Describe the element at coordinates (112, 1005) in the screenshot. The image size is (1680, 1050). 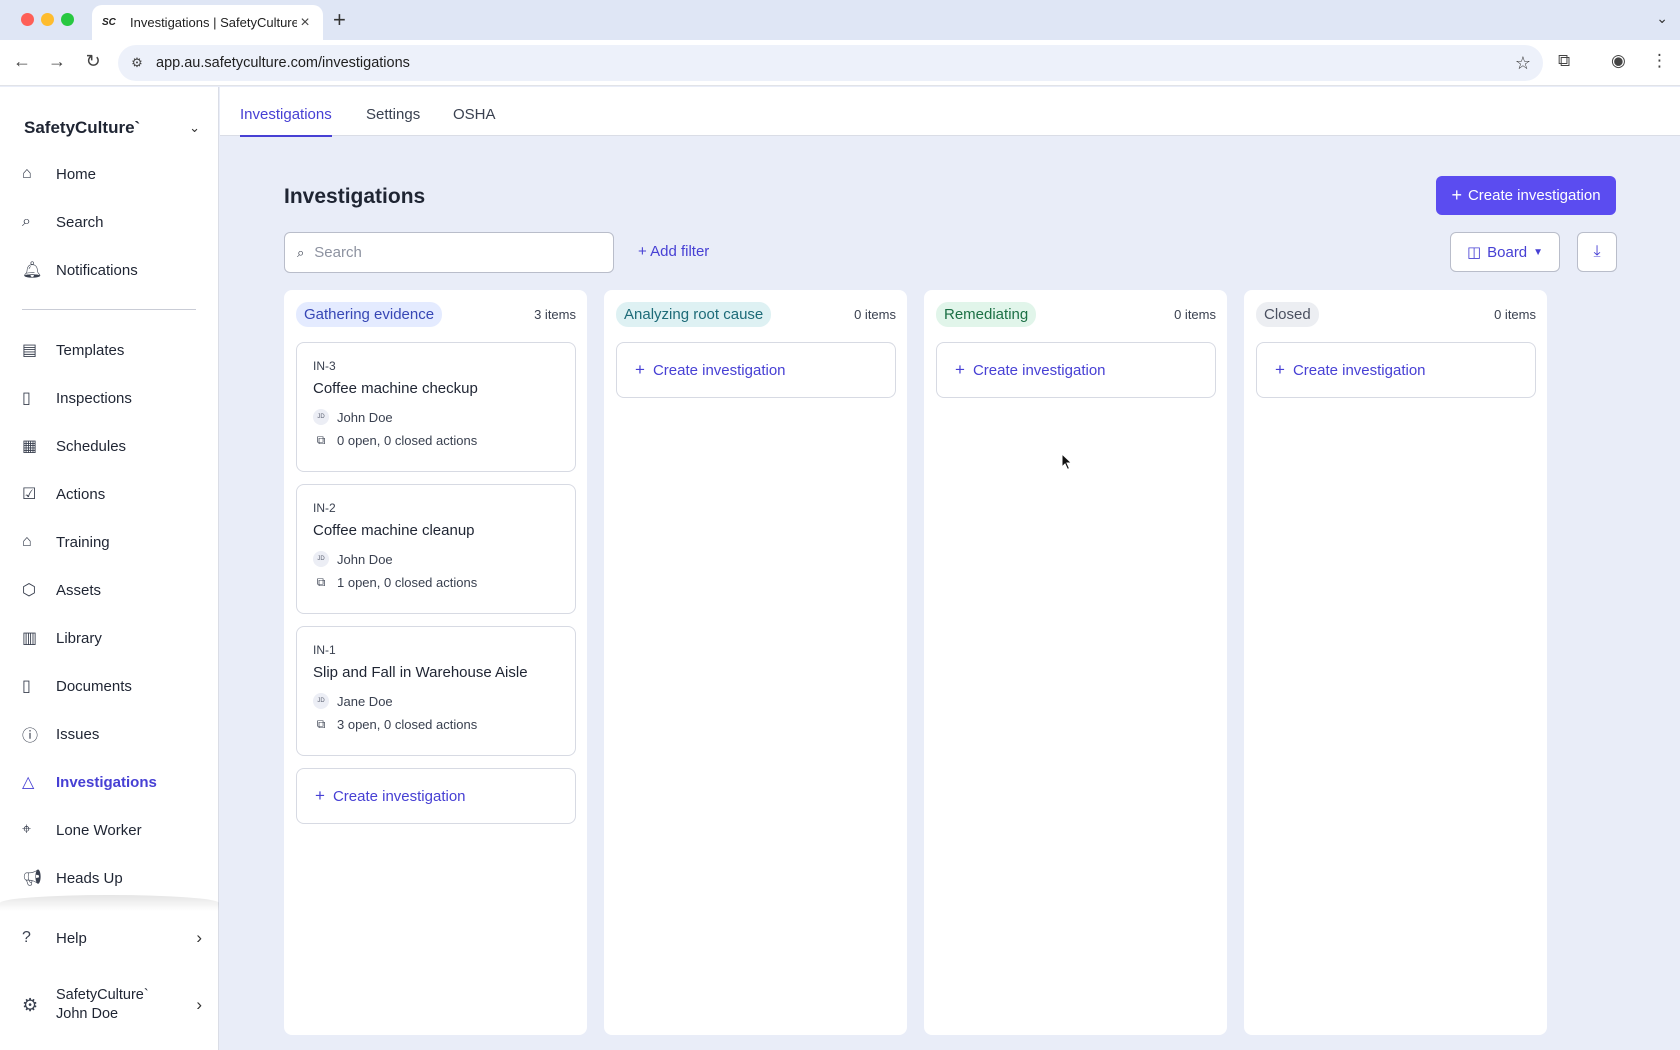
I see `account-menu: ⚙ SafetyCulture` John Doe ›` at that location.